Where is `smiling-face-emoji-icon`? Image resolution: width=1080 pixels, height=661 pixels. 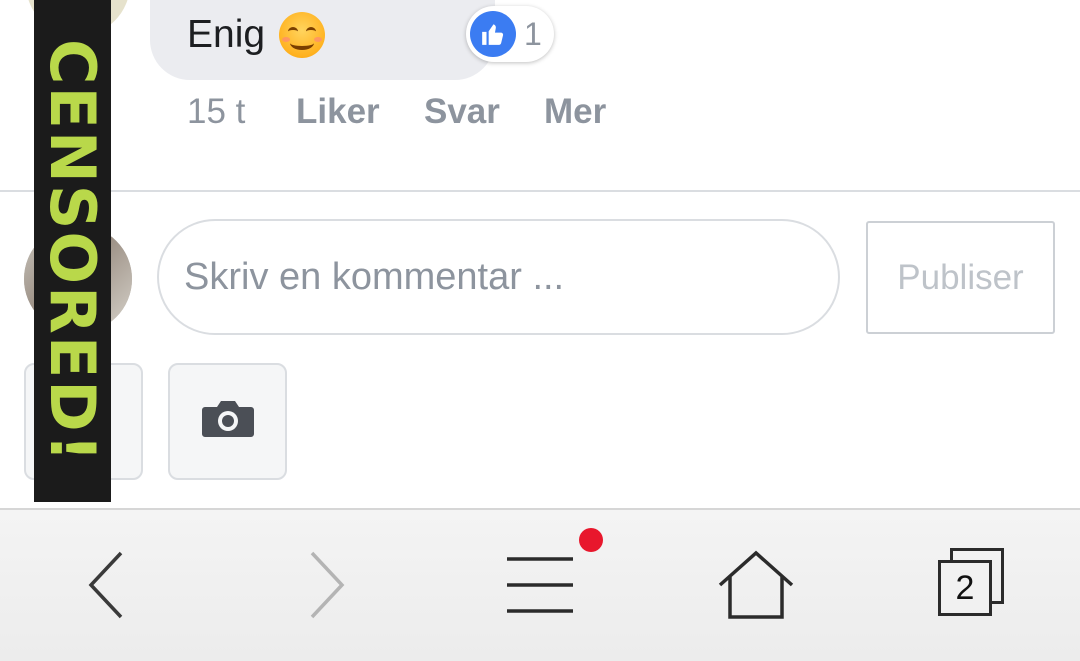 smiling-face-emoji-icon is located at coordinates (302, 35).